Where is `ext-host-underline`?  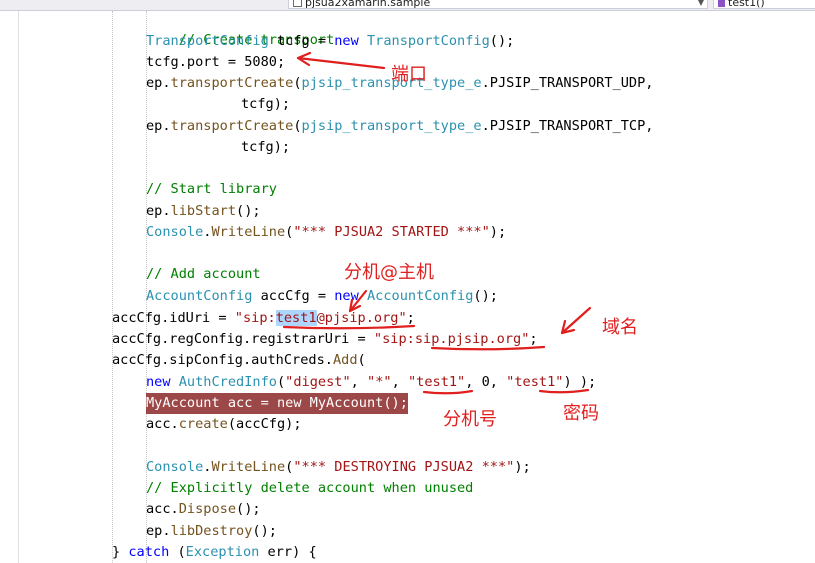
ext-host-underline is located at coordinates (349, 327).